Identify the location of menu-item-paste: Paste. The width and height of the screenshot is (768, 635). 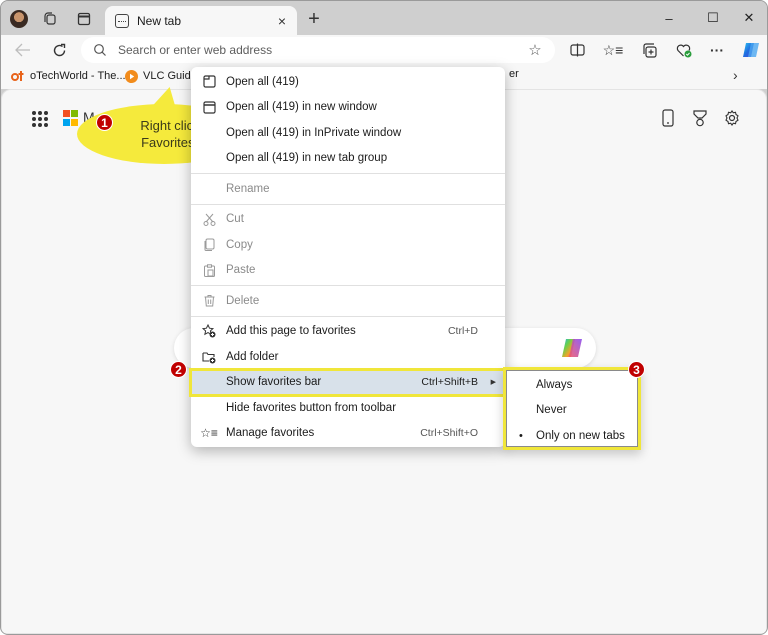
(348, 271).